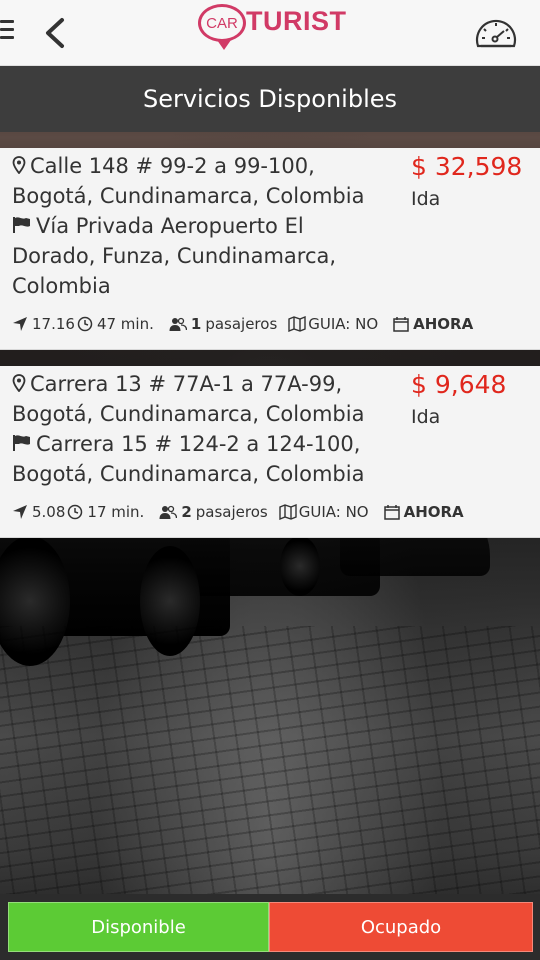 The height and width of the screenshot is (960, 540). I want to click on passenger-count: 2, so click(186, 512).